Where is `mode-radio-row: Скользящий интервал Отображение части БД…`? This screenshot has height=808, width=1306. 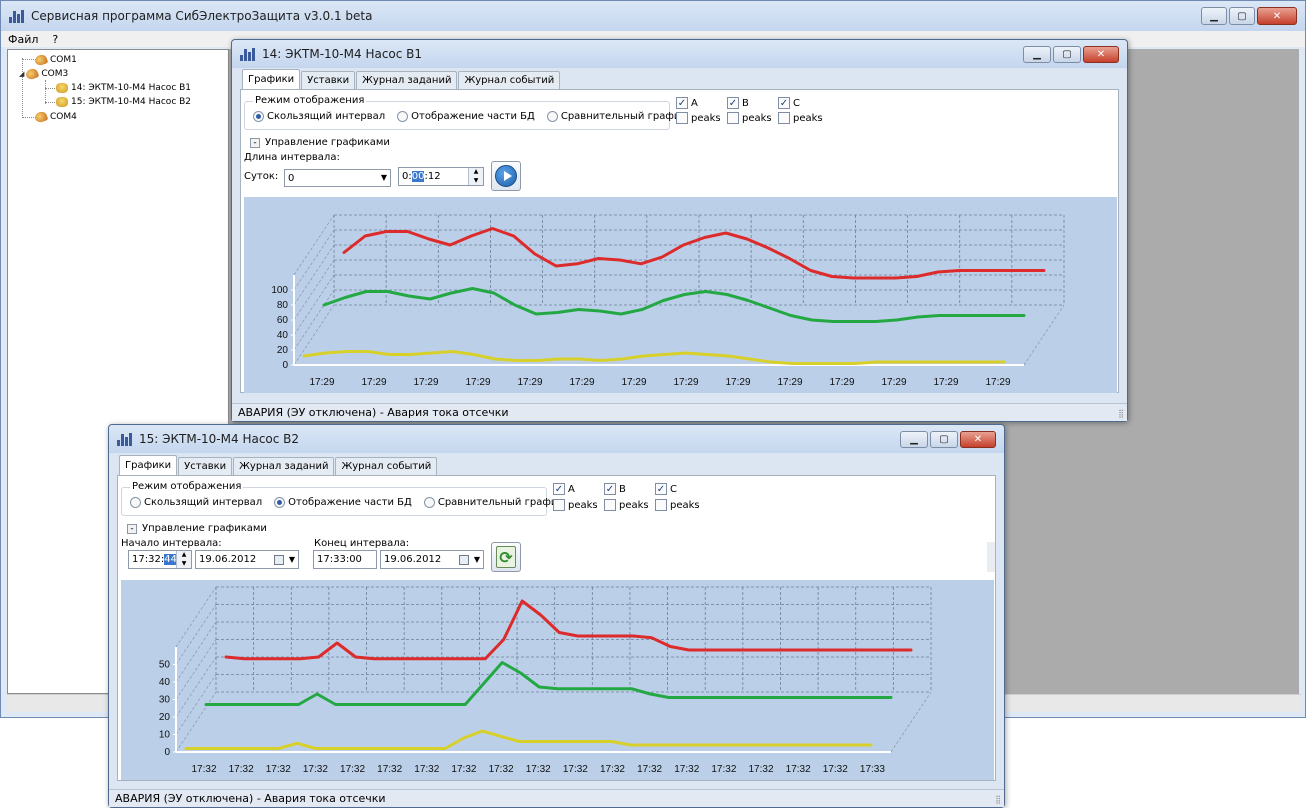 mode-radio-row: Скользящий интервал Отображение части БД… is located at coordinates (346, 502).